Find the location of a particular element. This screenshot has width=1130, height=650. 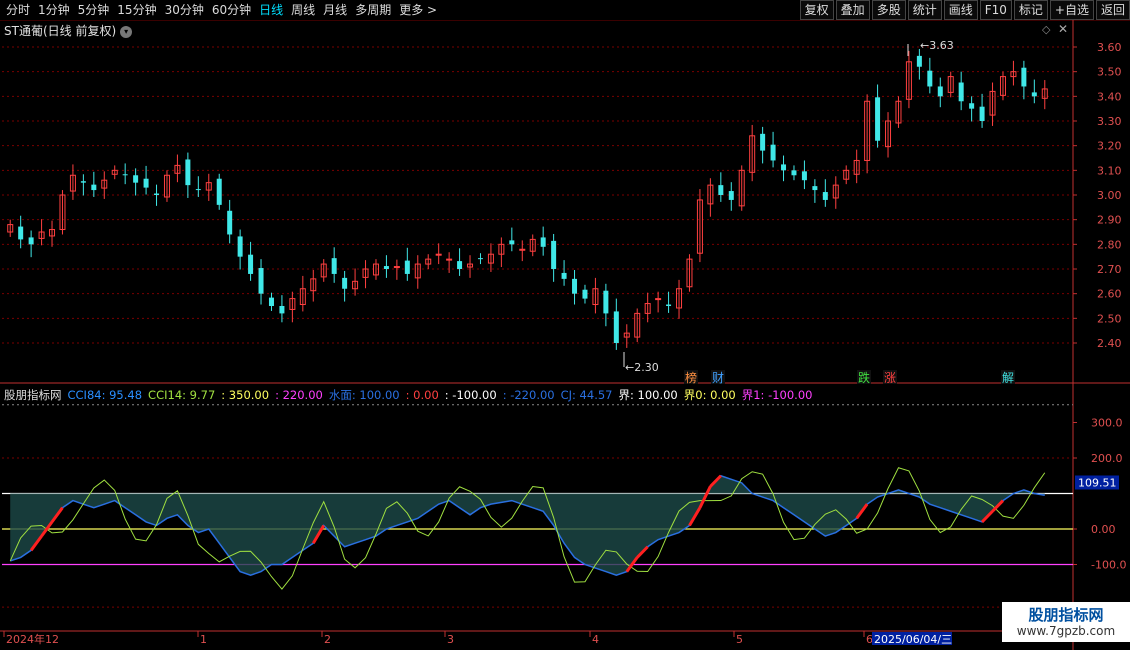

price-tick-label: 3.40 is located at coordinates (1109, 96).